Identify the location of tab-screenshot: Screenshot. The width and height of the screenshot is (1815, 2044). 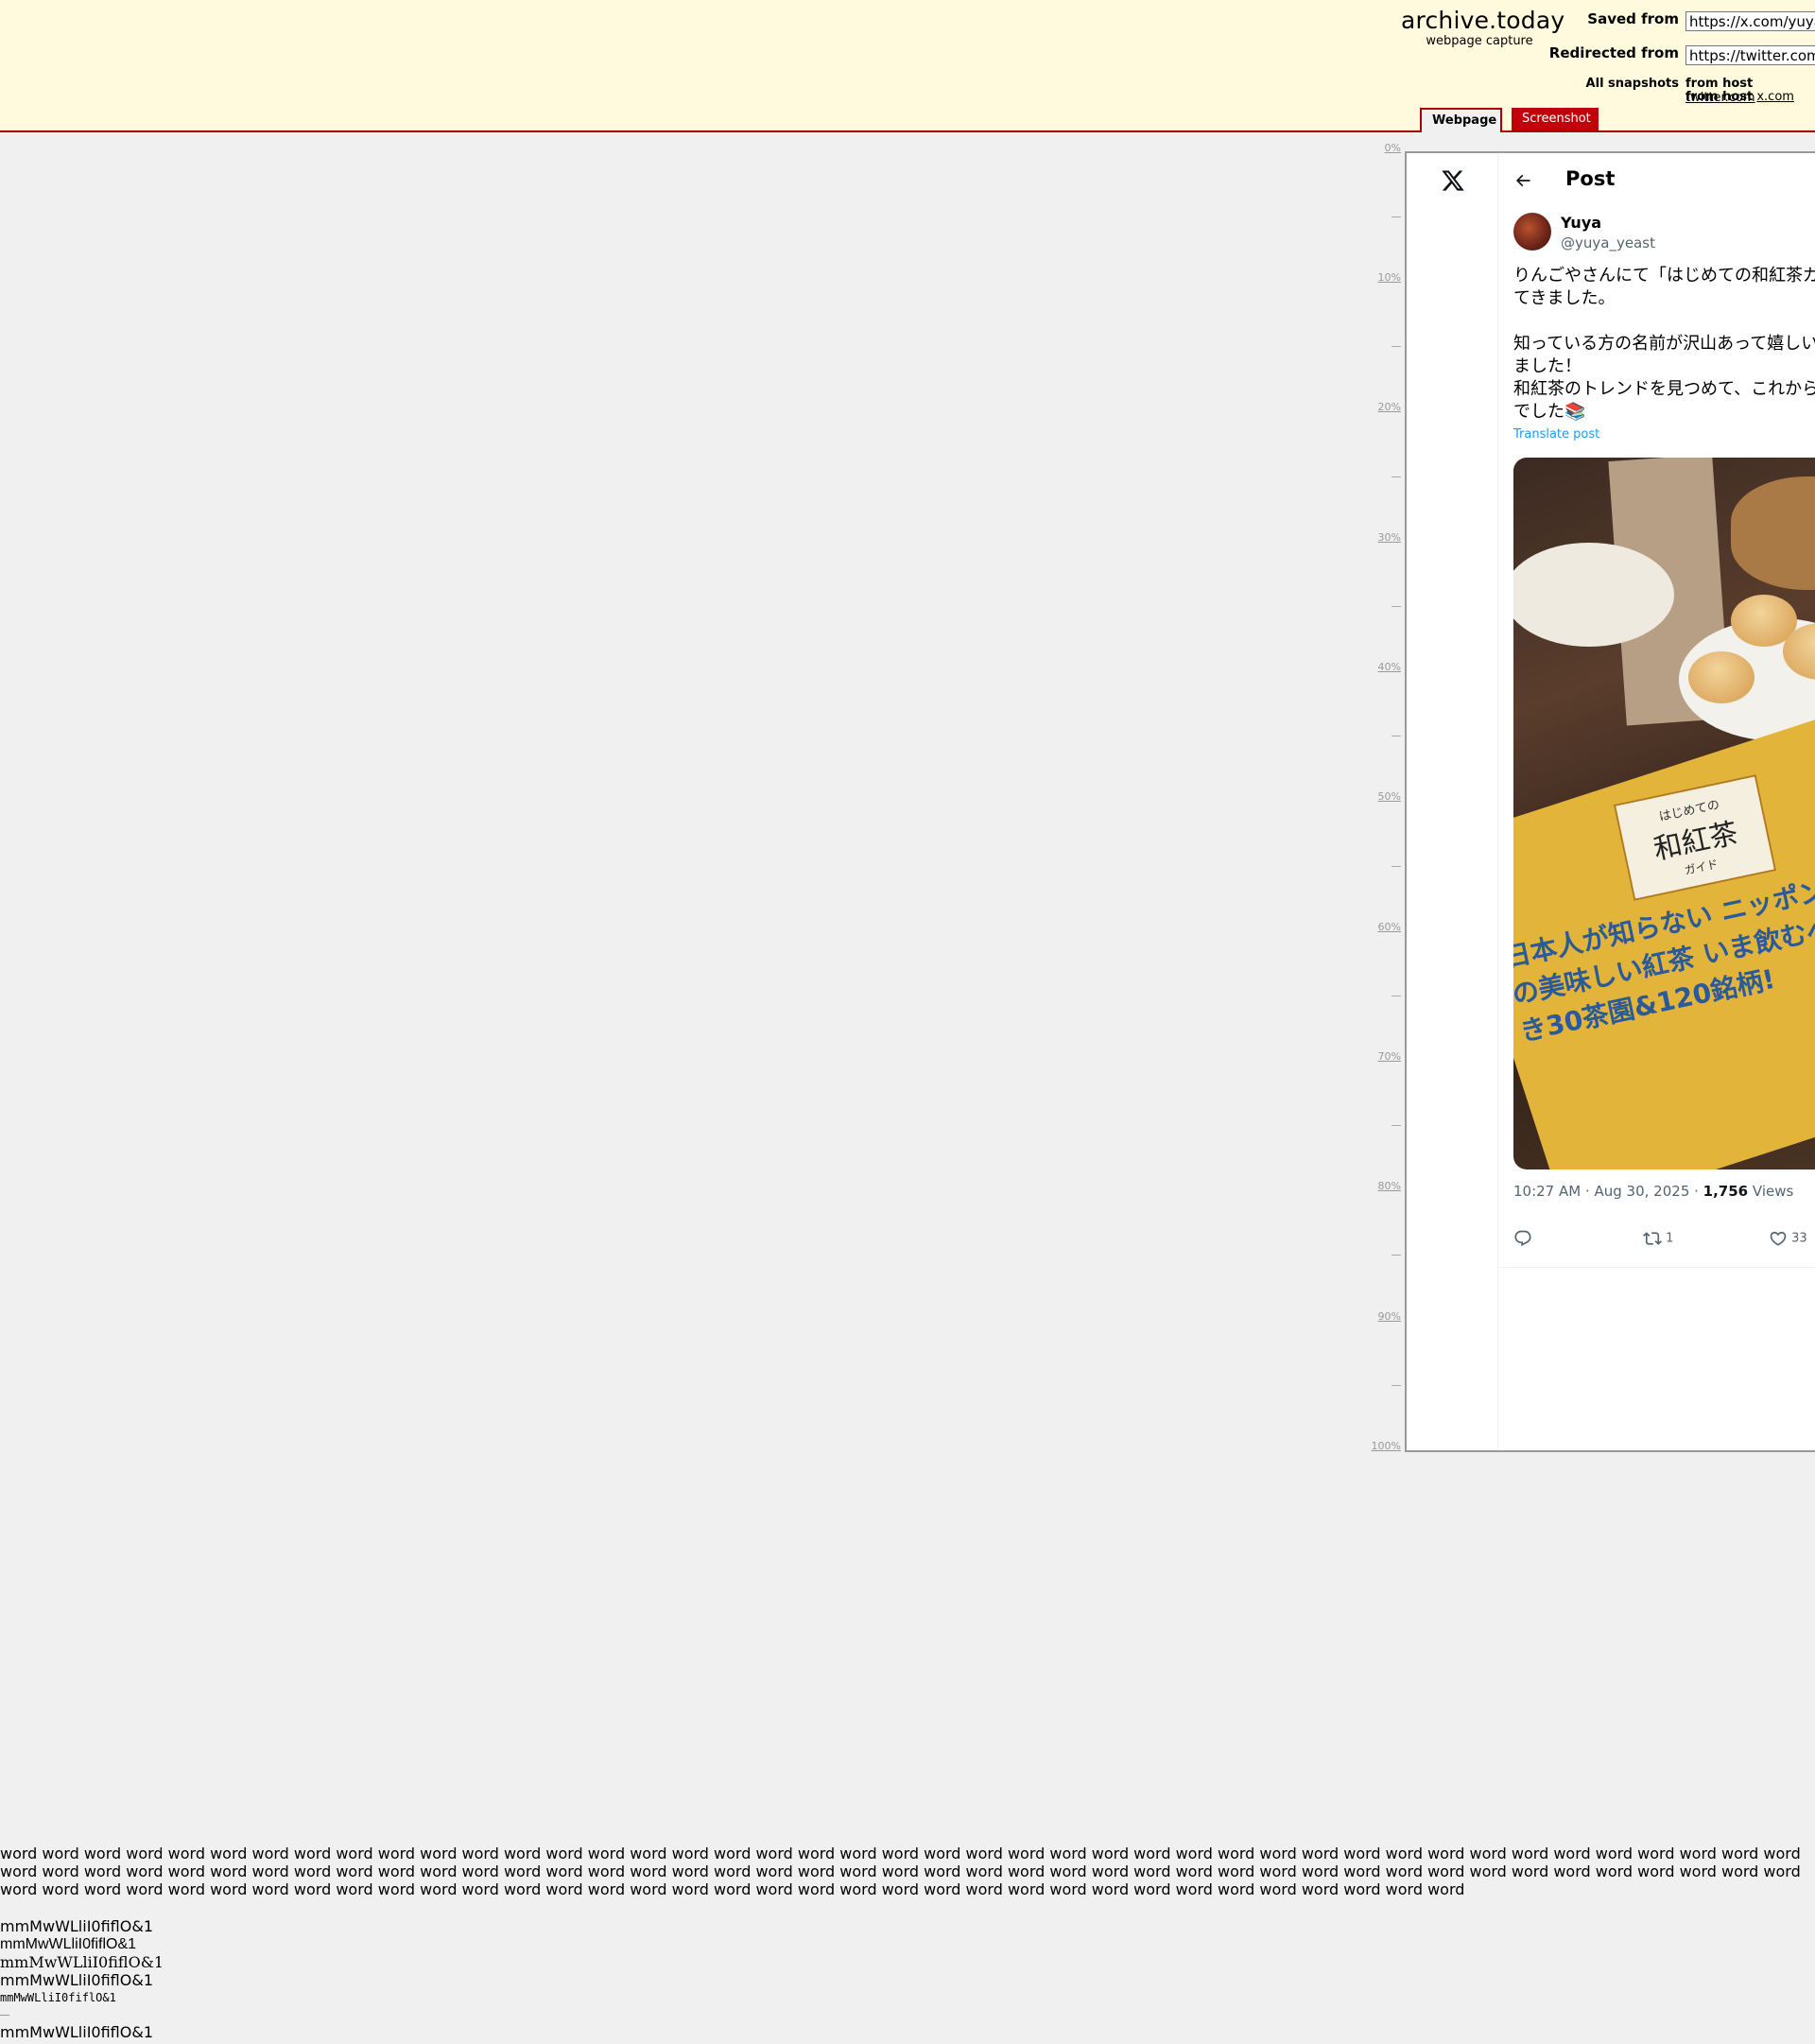
(1555, 119).